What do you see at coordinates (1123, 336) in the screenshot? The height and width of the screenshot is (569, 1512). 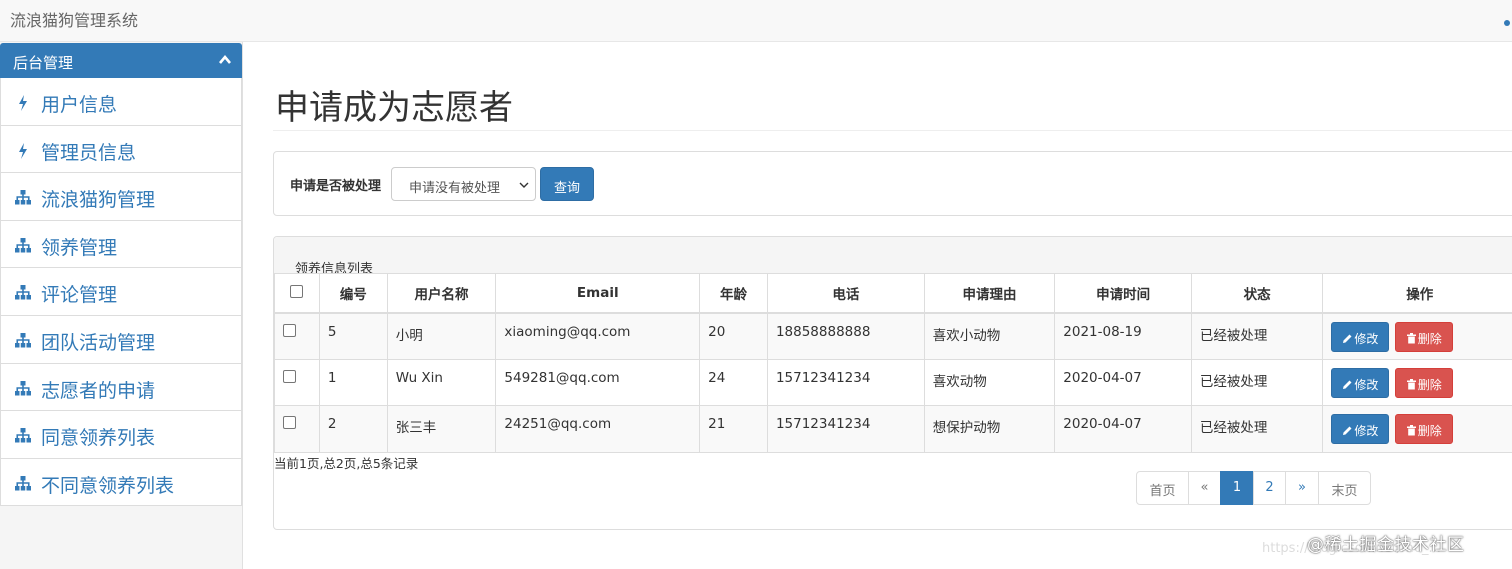 I see `cell-date: 2021-08-19` at bounding box center [1123, 336].